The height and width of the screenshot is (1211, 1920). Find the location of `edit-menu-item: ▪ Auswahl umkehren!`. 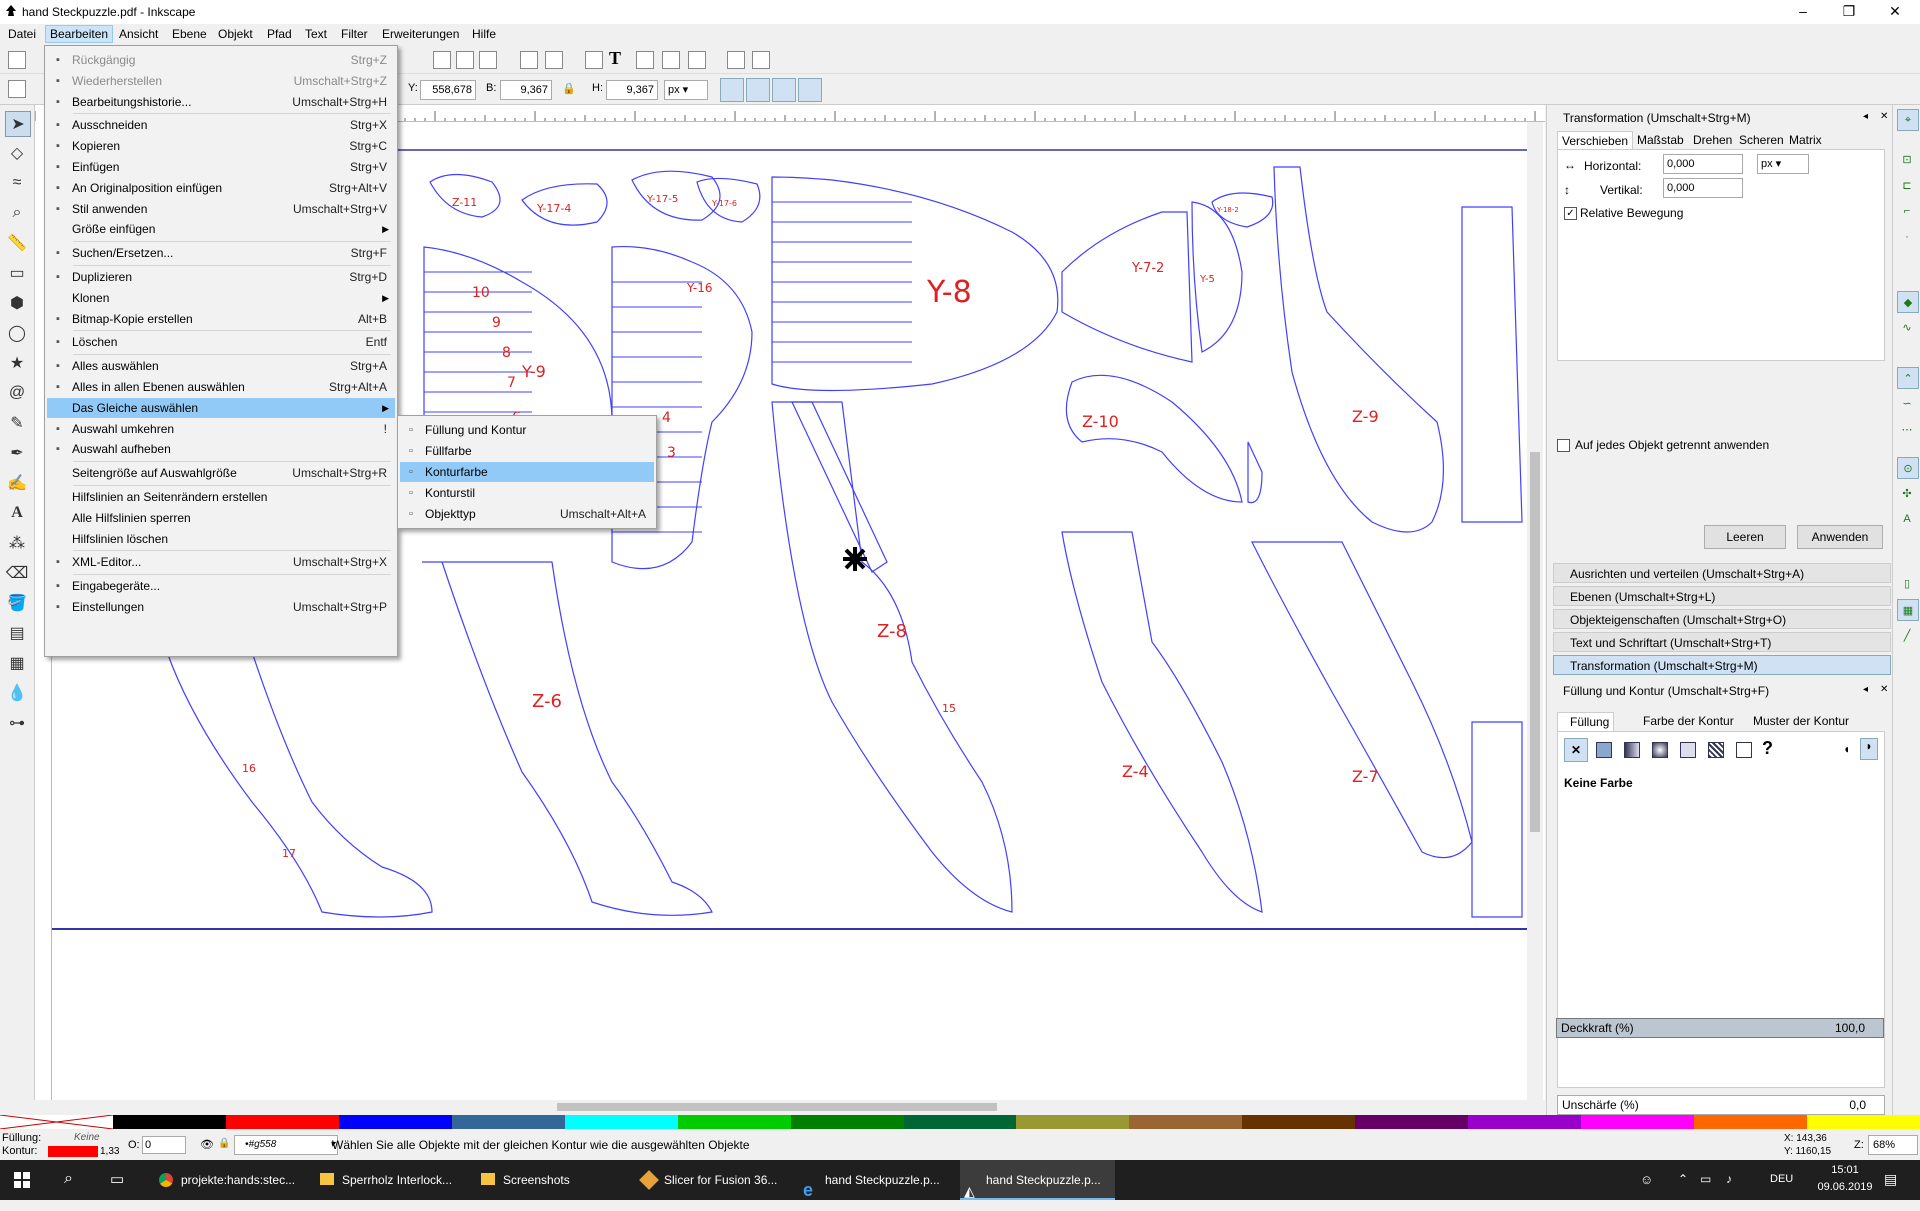

edit-menu-item: ▪ Auswahl umkehren! is located at coordinates (221, 429).